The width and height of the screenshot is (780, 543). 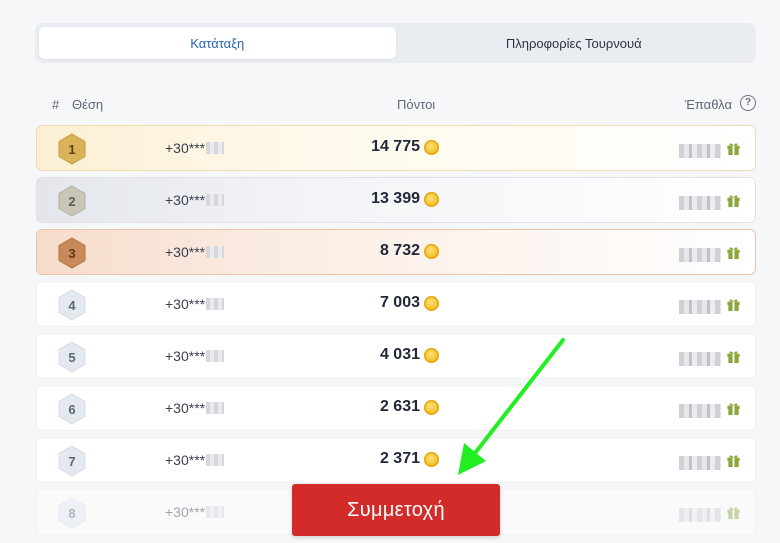 I want to click on player-points: 14 775, so click(x=405, y=147).